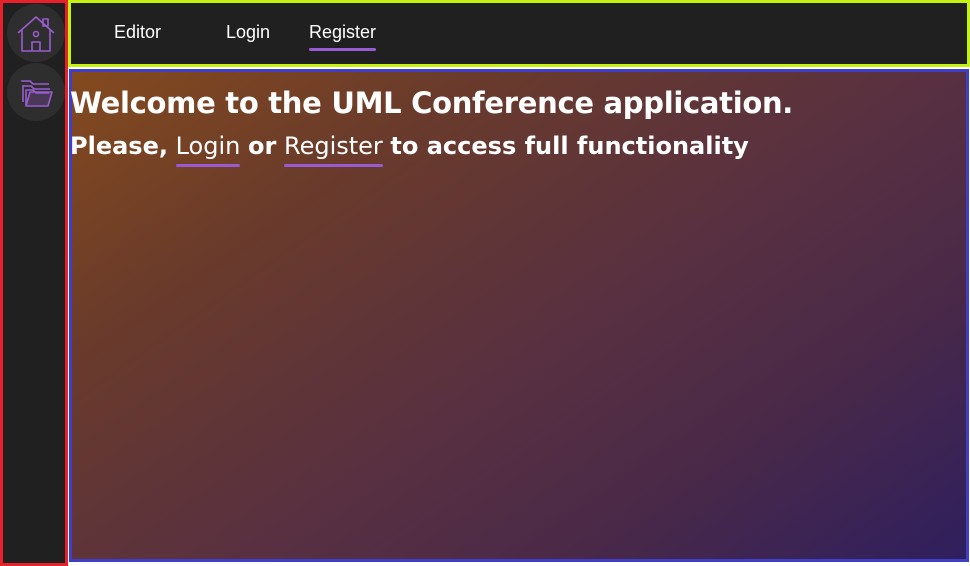 Image resolution: width=970 pixels, height=566 pixels. I want to click on login-link: Login, so click(208, 149).